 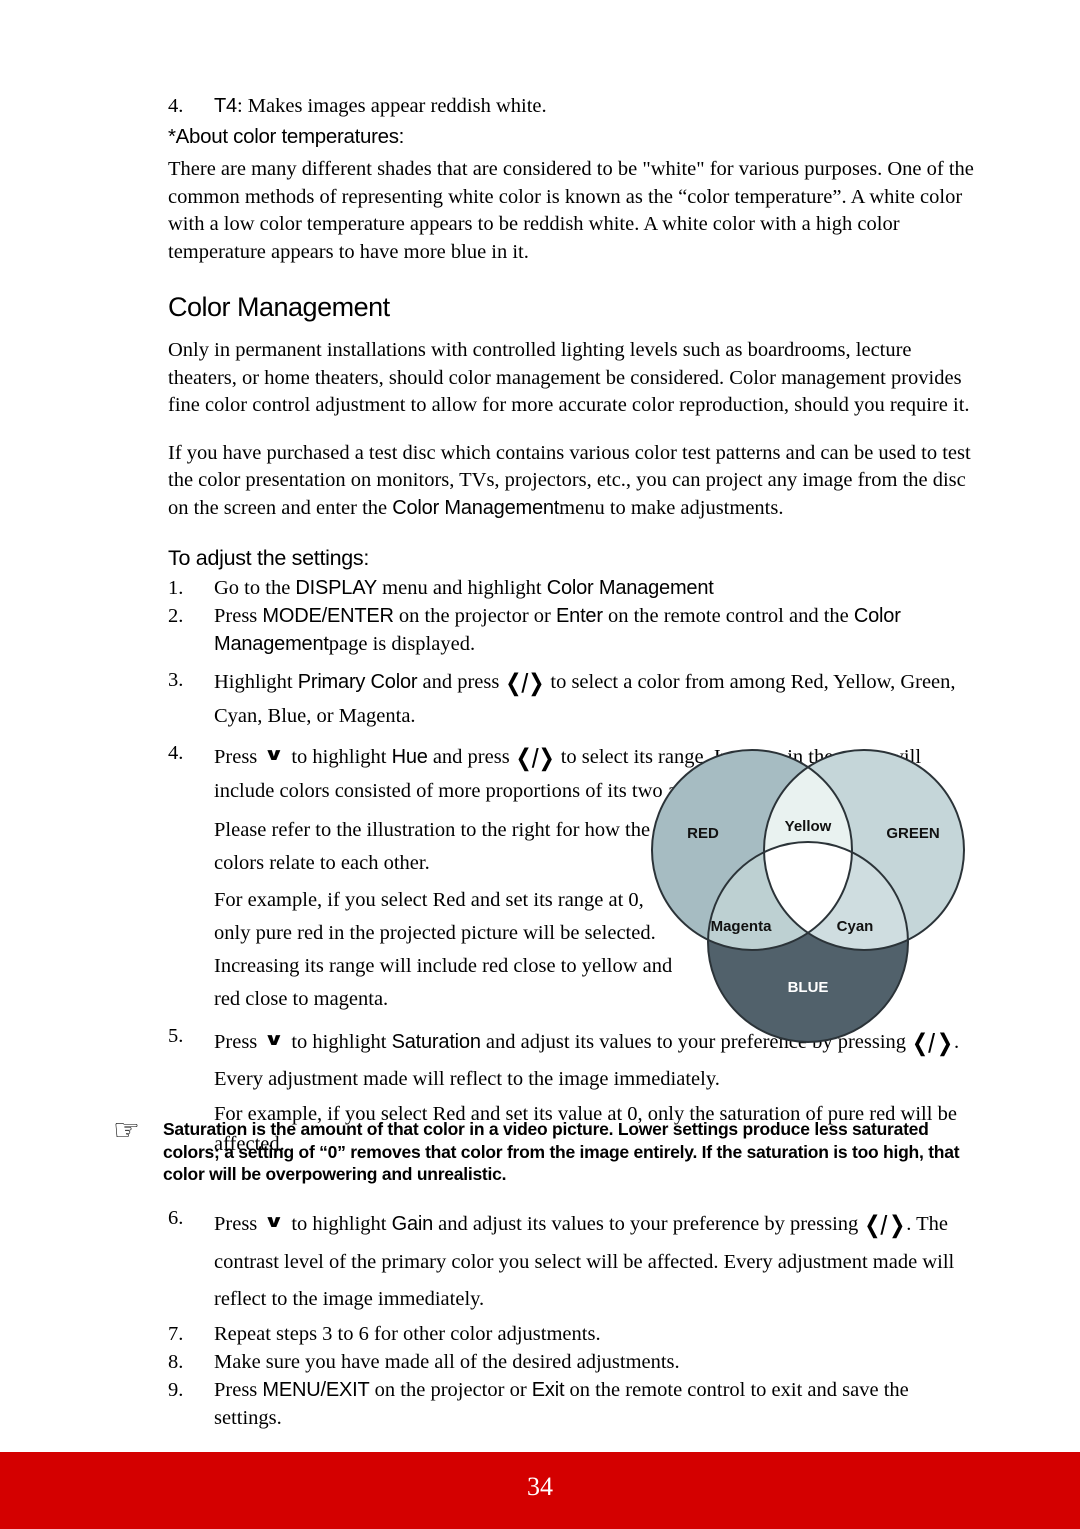 What do you see at coordinates (256, 682) in the screenshot?
I see `step-3-a: Highlight` at bounding box center [256, 682].